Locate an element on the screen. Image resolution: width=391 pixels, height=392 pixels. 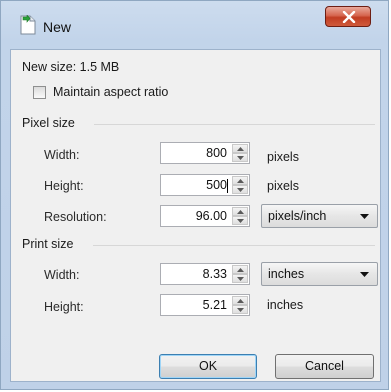
print-unit-dropdown: inches is located at coordinates (319, 274).